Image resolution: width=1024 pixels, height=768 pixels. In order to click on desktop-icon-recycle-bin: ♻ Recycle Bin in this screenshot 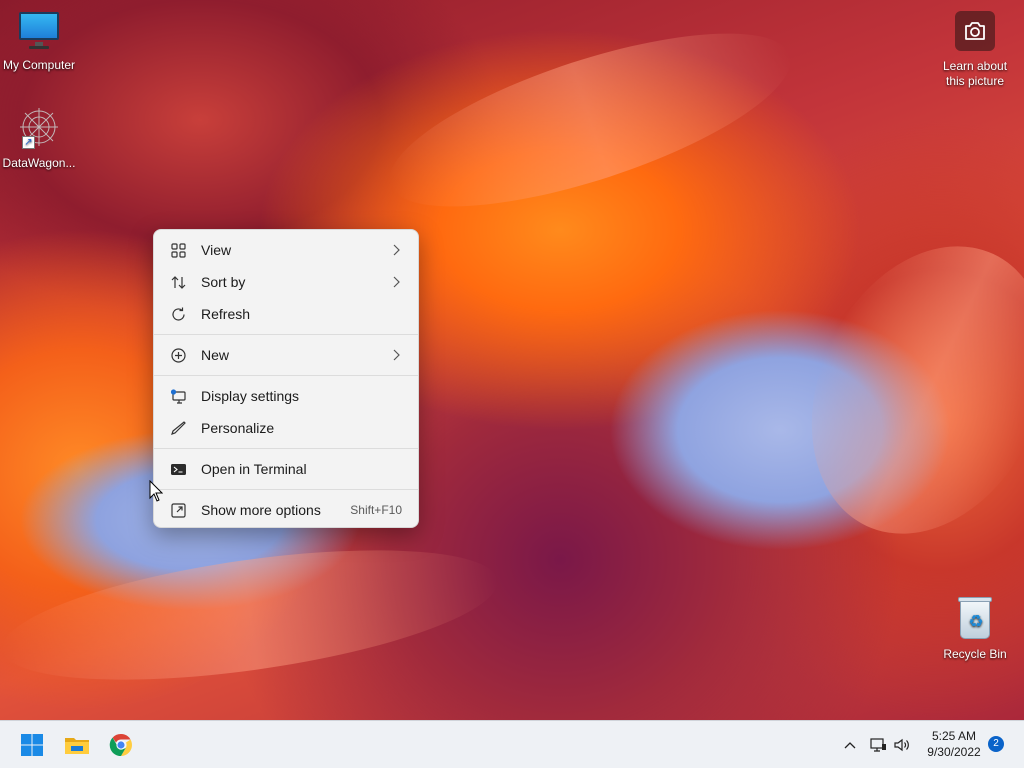, I will do `click(975, 629)`.